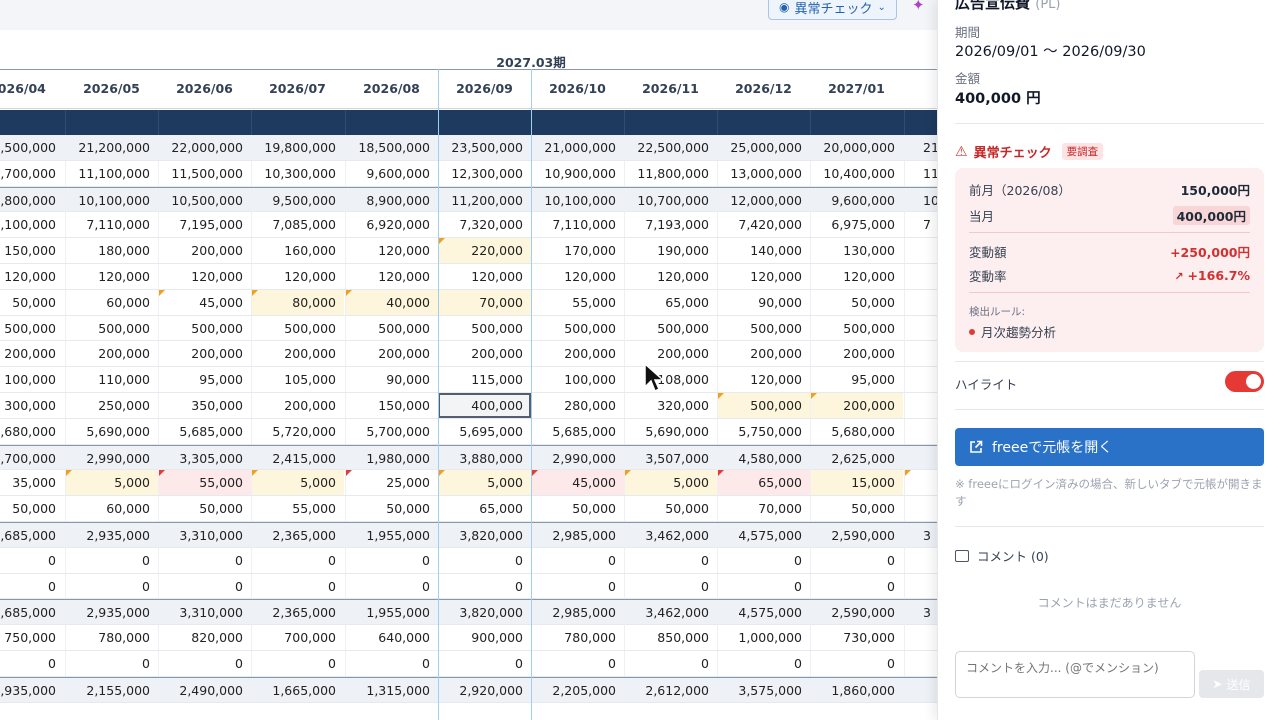 This screenshot has width=1280, height=720. Describe the element at coordinates (763, 638) in the screenshot. I see `table-cell: 1,000,000` at that location.